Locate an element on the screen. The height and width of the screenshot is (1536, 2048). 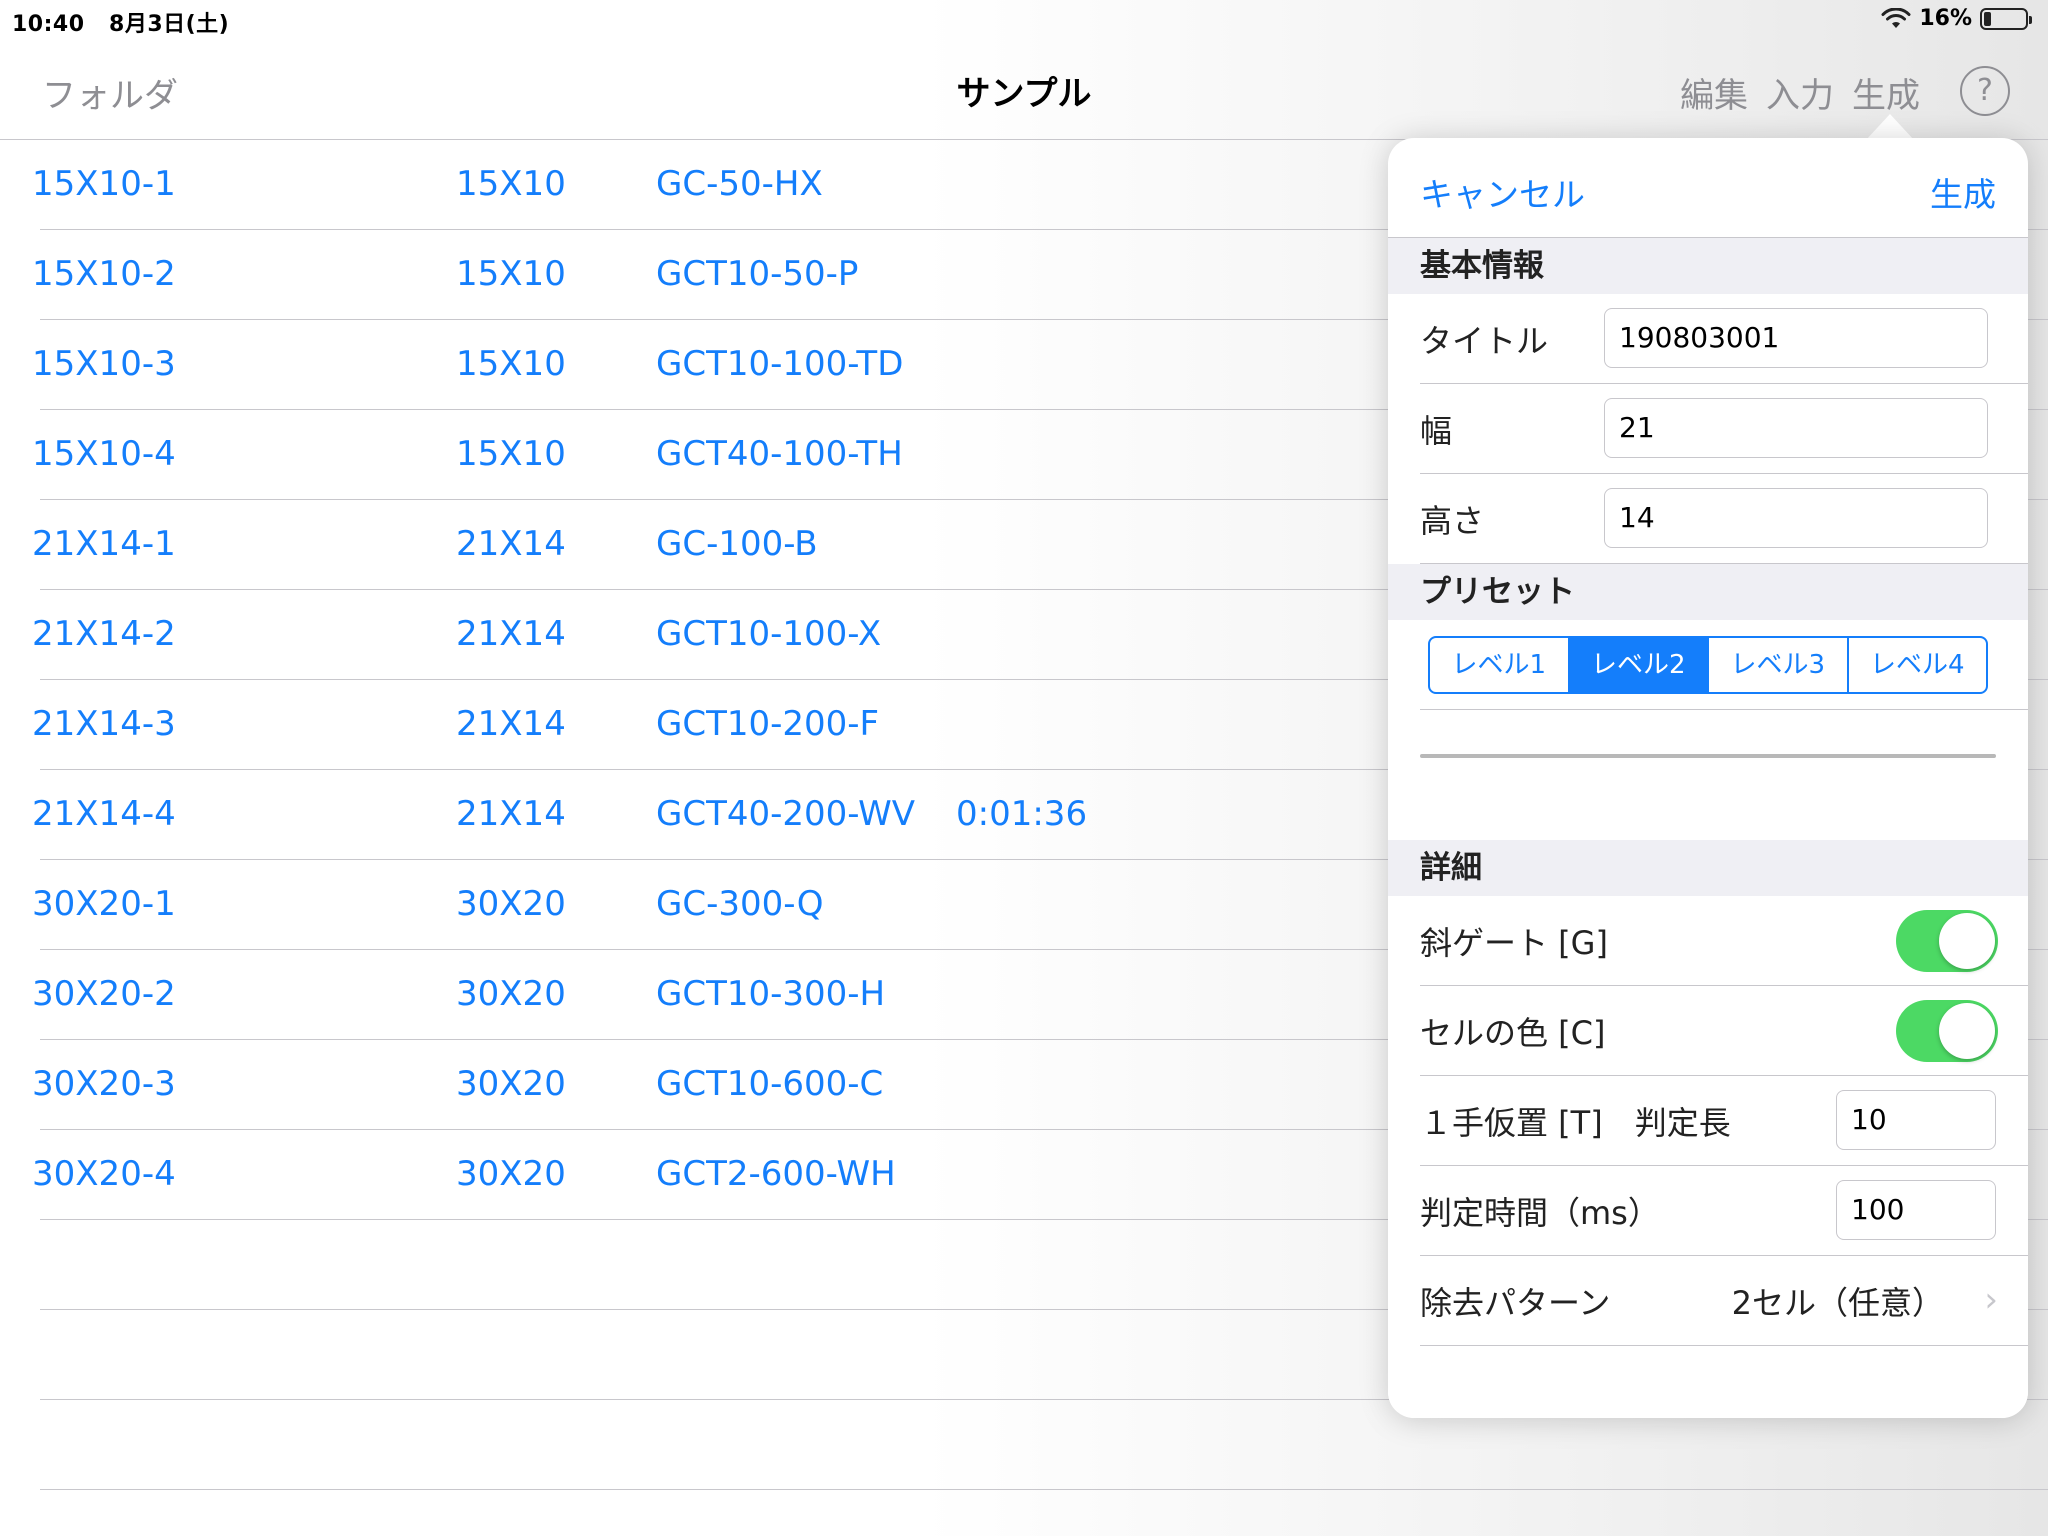
battery-icon is located at coordinates (2006, 18).